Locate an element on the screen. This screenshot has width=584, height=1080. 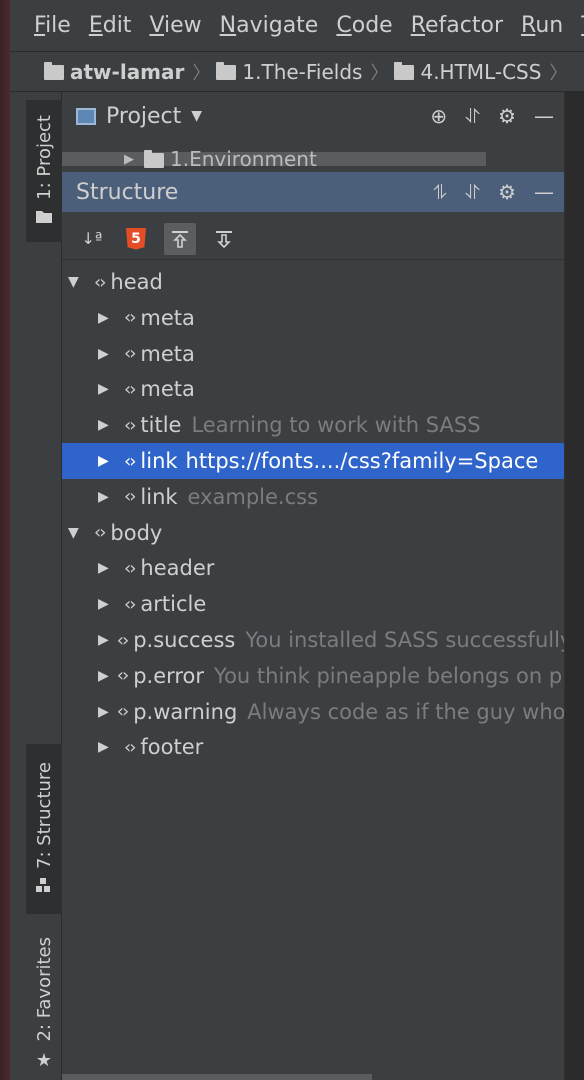
menu-bar: FileEditViewNavigateCodeRefactorRunT is located at coordinates (297, 26).